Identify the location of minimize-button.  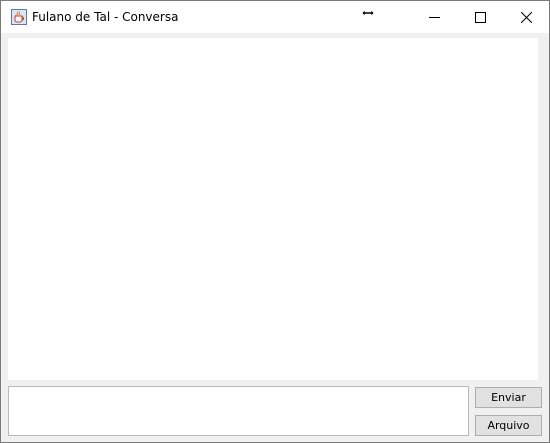
(434, 17).